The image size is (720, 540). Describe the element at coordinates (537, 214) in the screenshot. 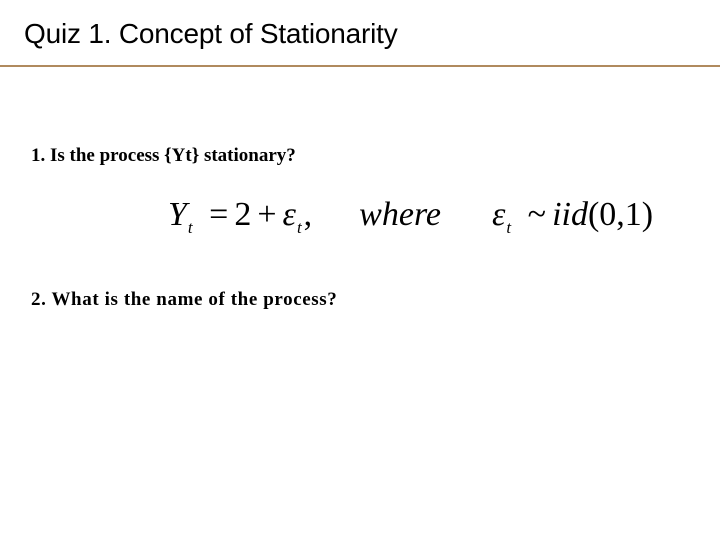

I see `equation-tilde: ~` at that location.